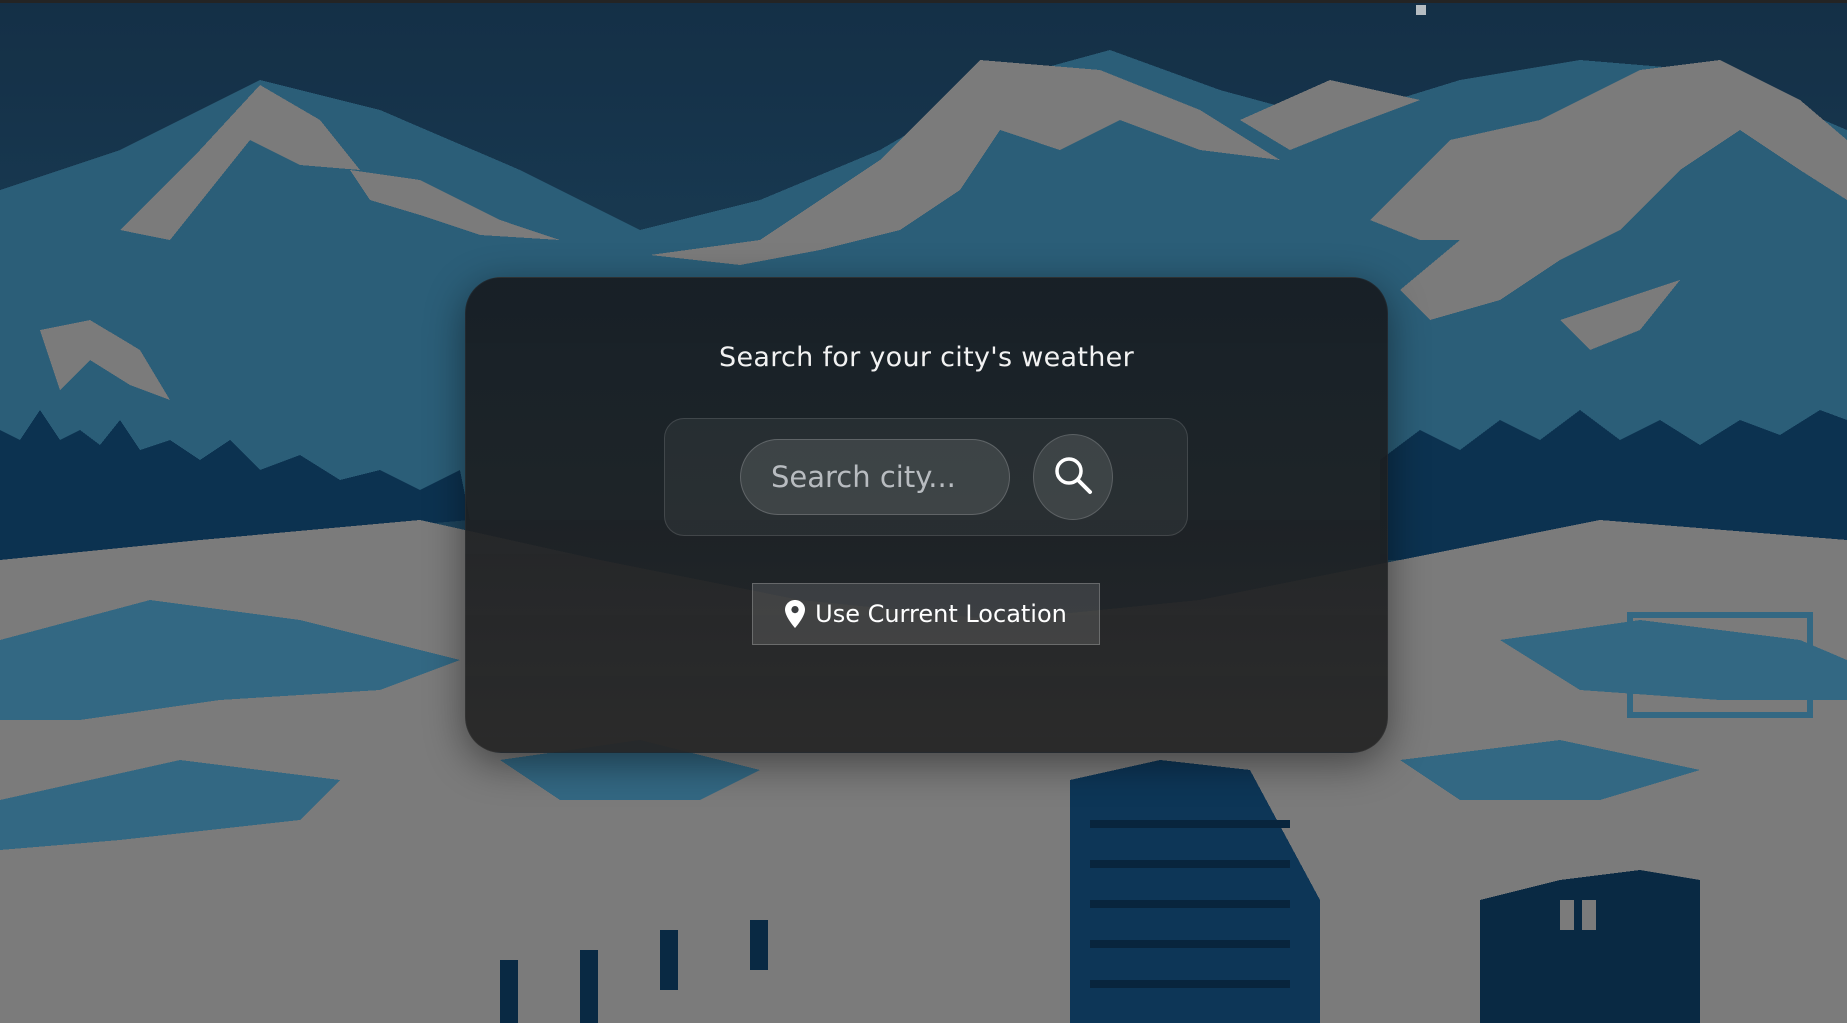 The width and height of the screenshot is (1847, 1023). I want to click on search-button, so click(1073, 477).